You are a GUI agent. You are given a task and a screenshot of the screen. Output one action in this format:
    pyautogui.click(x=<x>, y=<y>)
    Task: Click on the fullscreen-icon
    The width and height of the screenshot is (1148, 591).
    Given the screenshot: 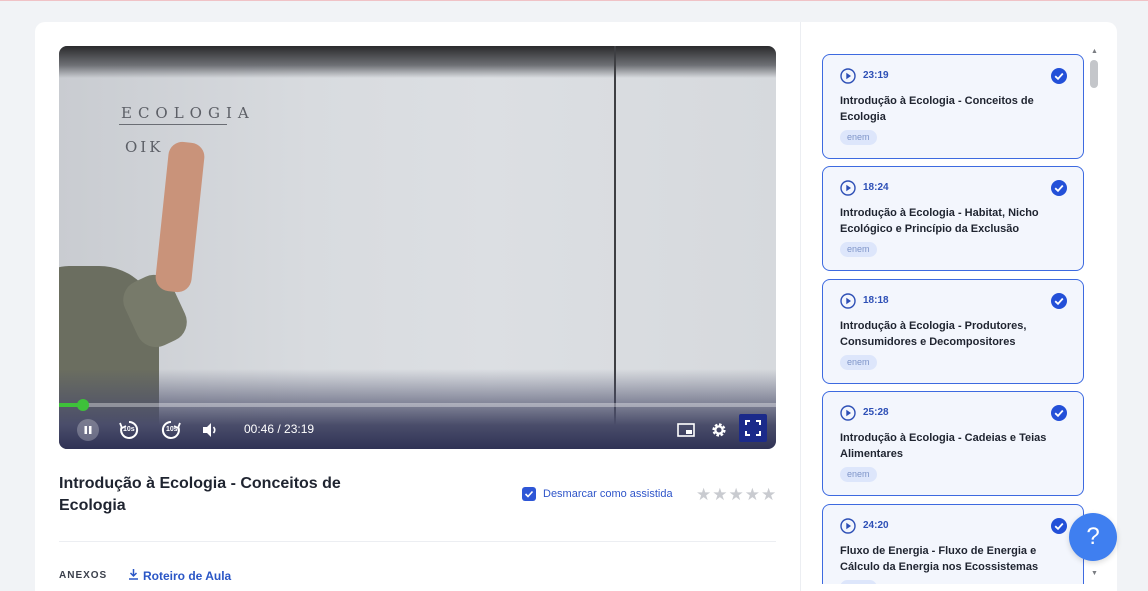 What is the action you would take?
    pyautogui.click(x=753, y=428)
    